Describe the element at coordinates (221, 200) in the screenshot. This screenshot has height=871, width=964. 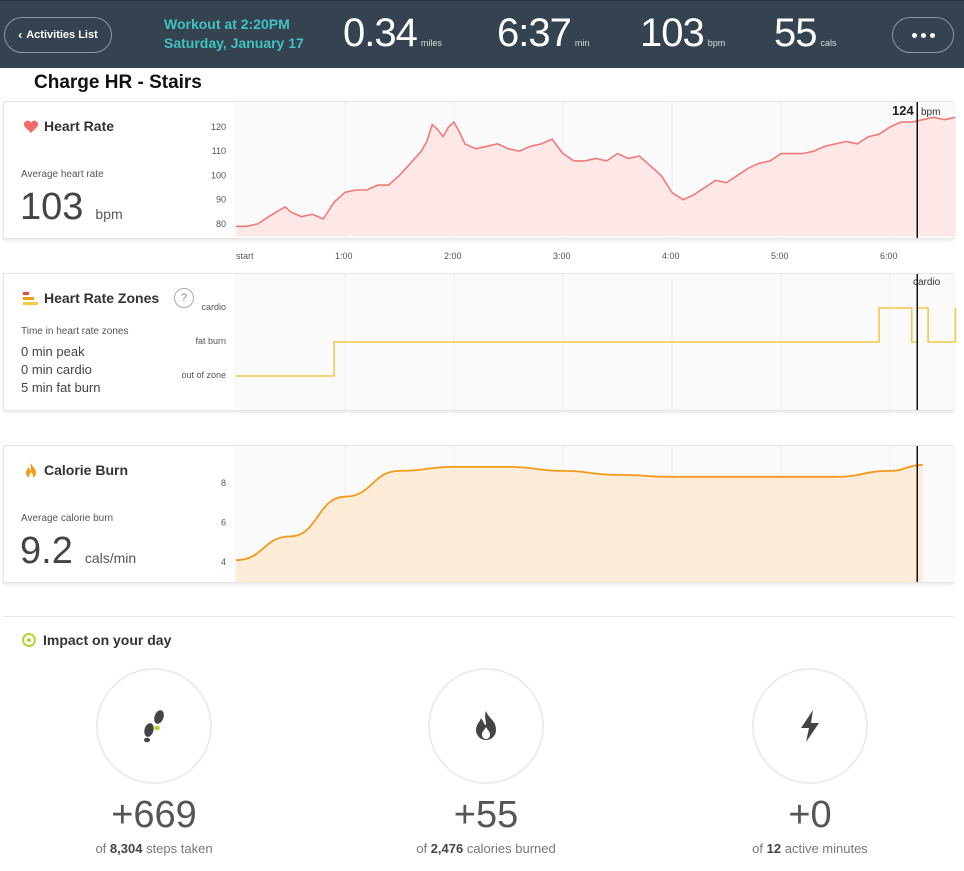
I see `heart-rate-y-tick: 90` at that location.